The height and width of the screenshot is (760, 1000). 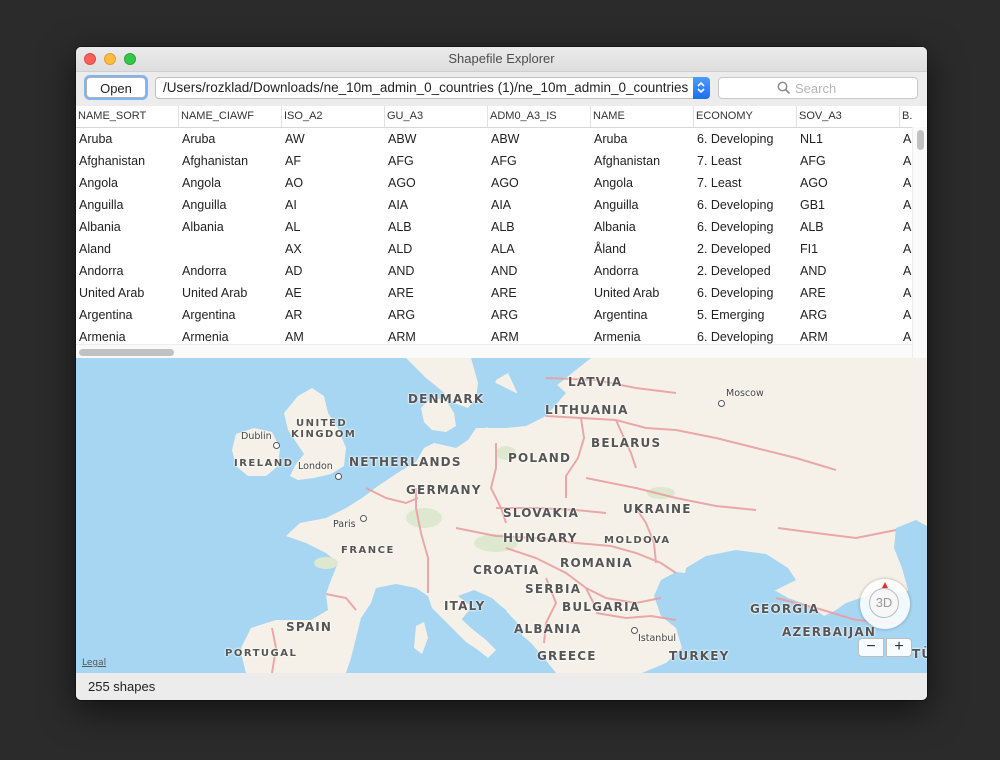 What do you see at coordinates (913, 116) in the screenshot?
I see `column-header: B.` at bounding box center [913, 116].